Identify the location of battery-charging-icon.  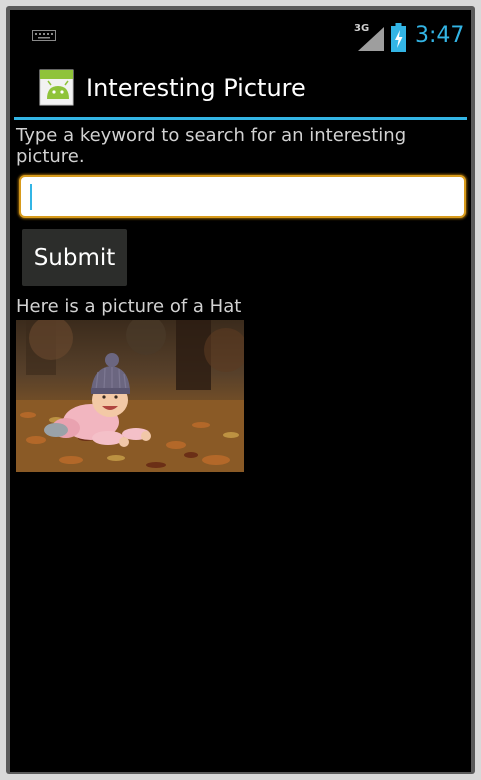
(398, 37).